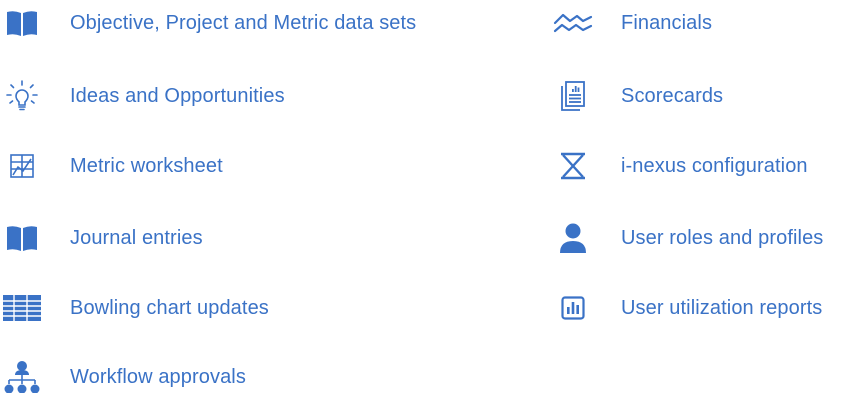 The height and width of the screenshot is (393, 868). Describe the element at coordinates (573, 96) in the screenshot. I see `documents-icon` at that location.